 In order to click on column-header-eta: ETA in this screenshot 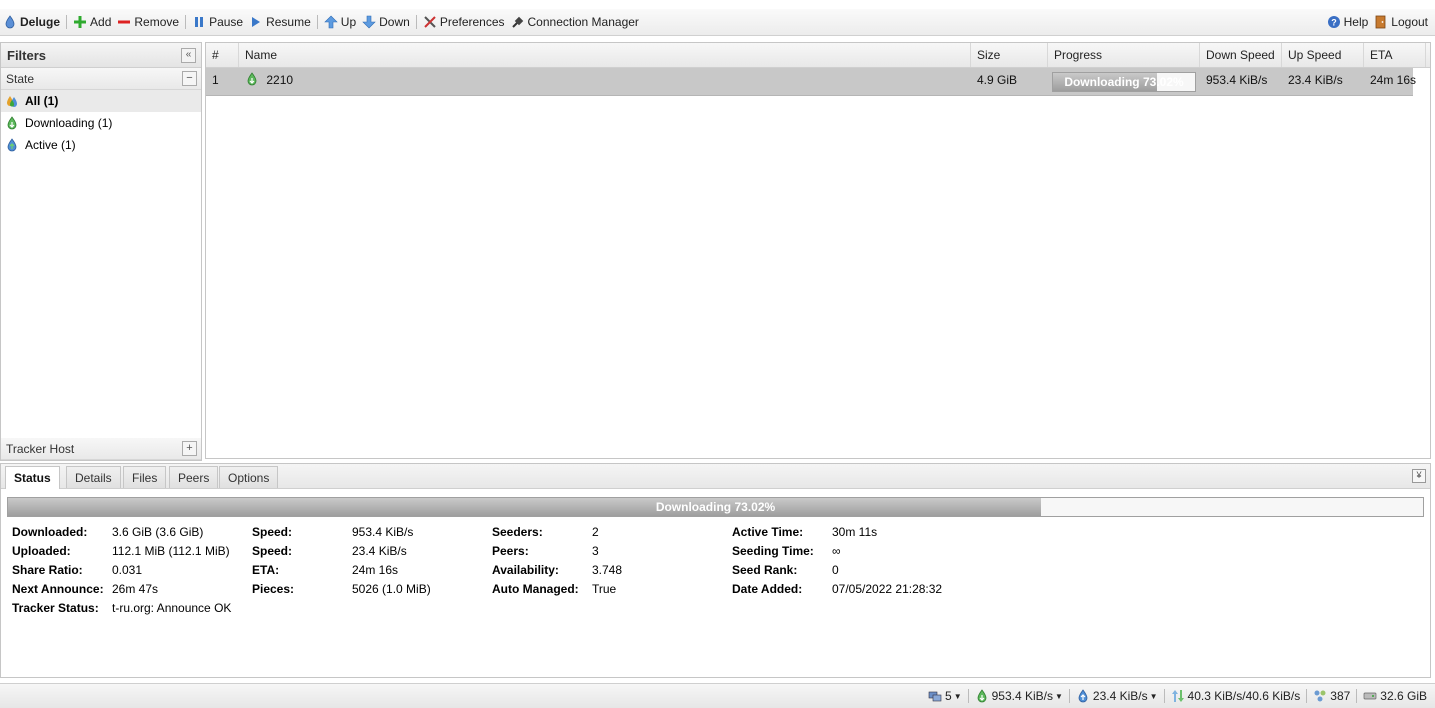, I will do `click(1395, 55)`.